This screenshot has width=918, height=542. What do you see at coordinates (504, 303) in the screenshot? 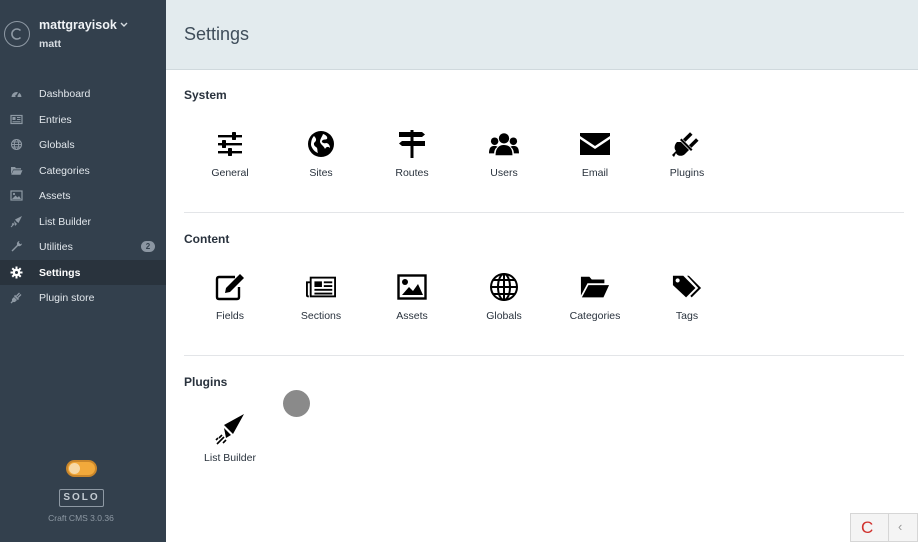
I see `tile-globals: Globals` at bounding box center [504, 303].